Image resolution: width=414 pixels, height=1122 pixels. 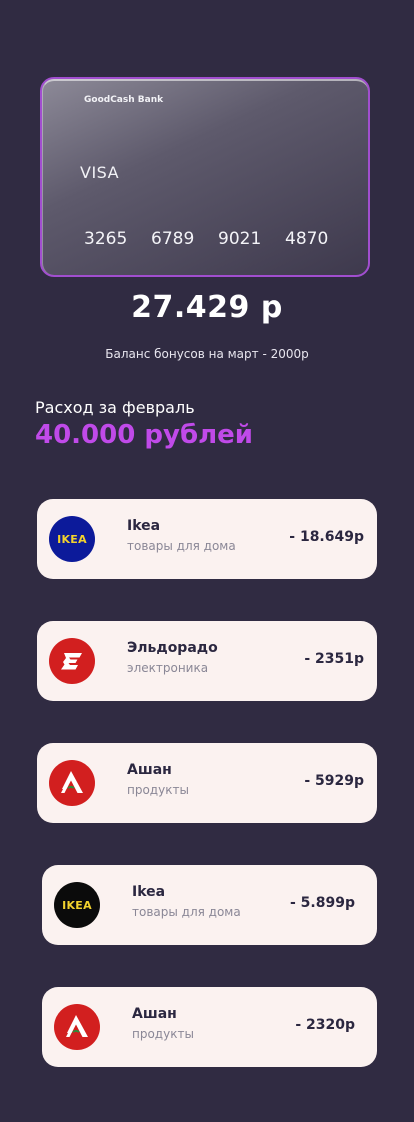 What do you see at coordinates (325, 1025) in the screenshot?
I see `transaction-amount: - 2320р` at bounding box center [325, 1025].